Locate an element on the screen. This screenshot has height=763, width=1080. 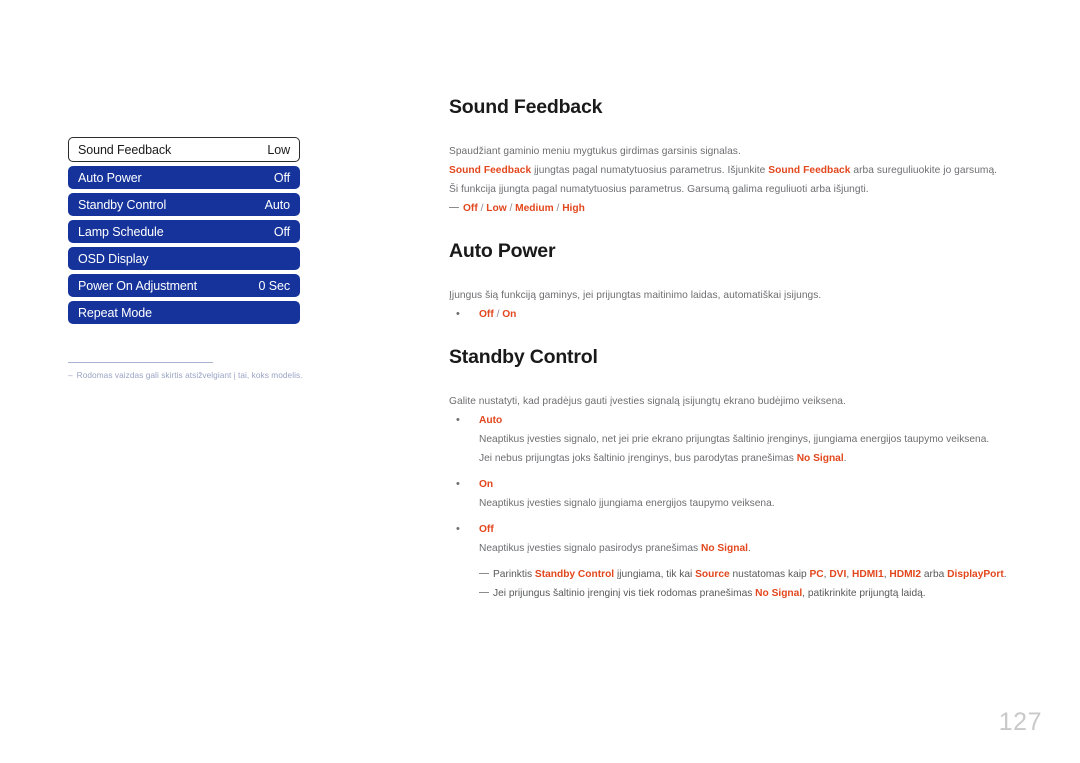
osd-row-auto-power: Auto Power Off is located at coordinates (184, 177).